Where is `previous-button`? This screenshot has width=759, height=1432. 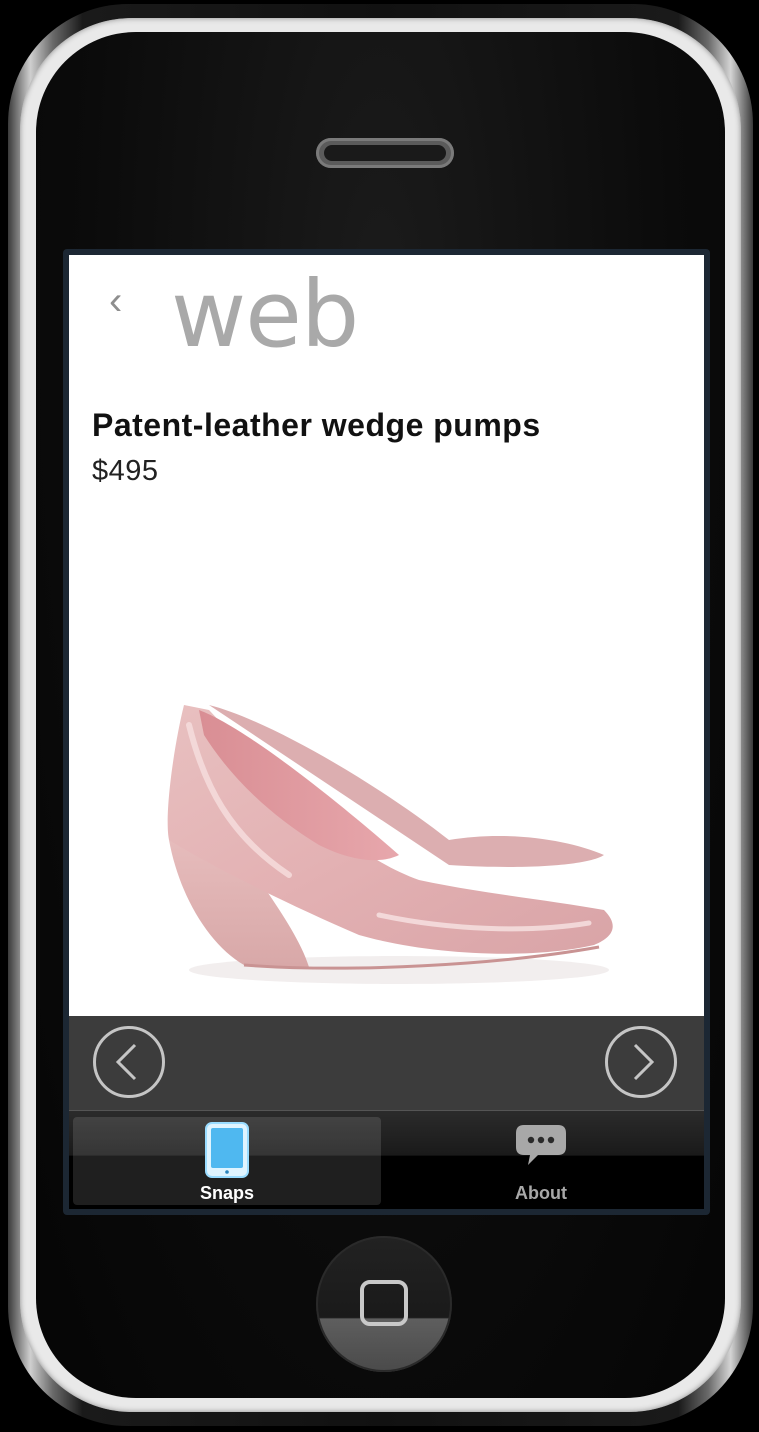 previous-button is located at coordinates (129, 1062).